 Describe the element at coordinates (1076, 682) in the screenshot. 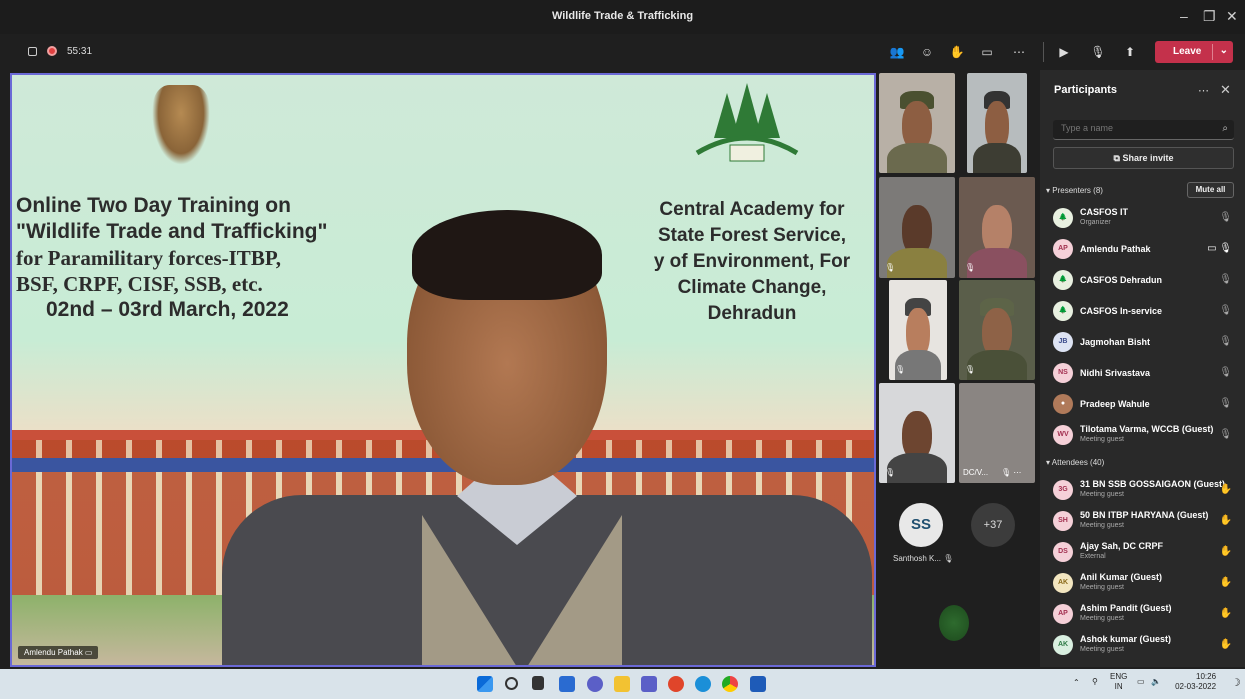

I see `tray-chevron-icon: ⌃` at that location.